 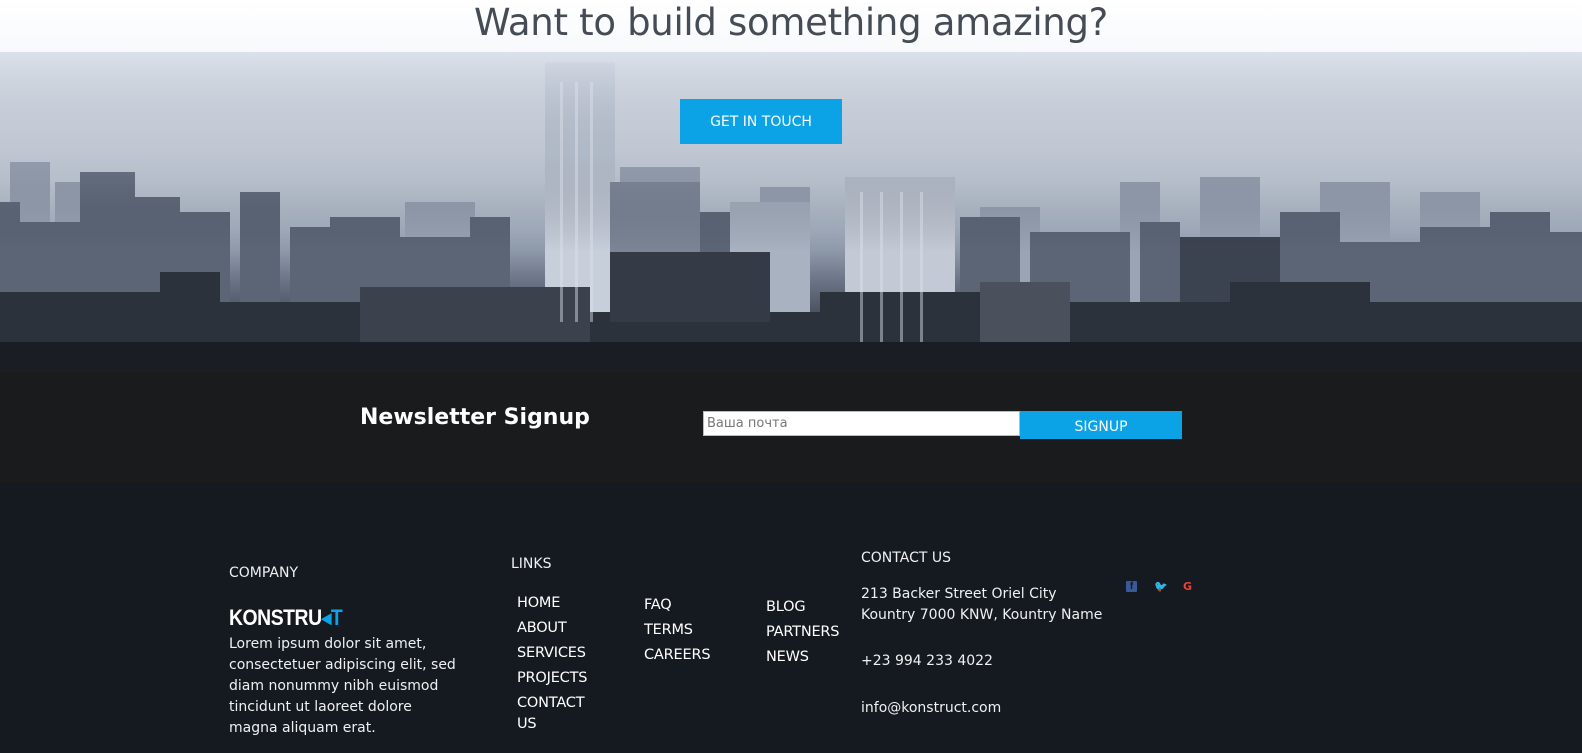 I want to click on twitter-icon: 🐦, so click(x=1161, y=587).